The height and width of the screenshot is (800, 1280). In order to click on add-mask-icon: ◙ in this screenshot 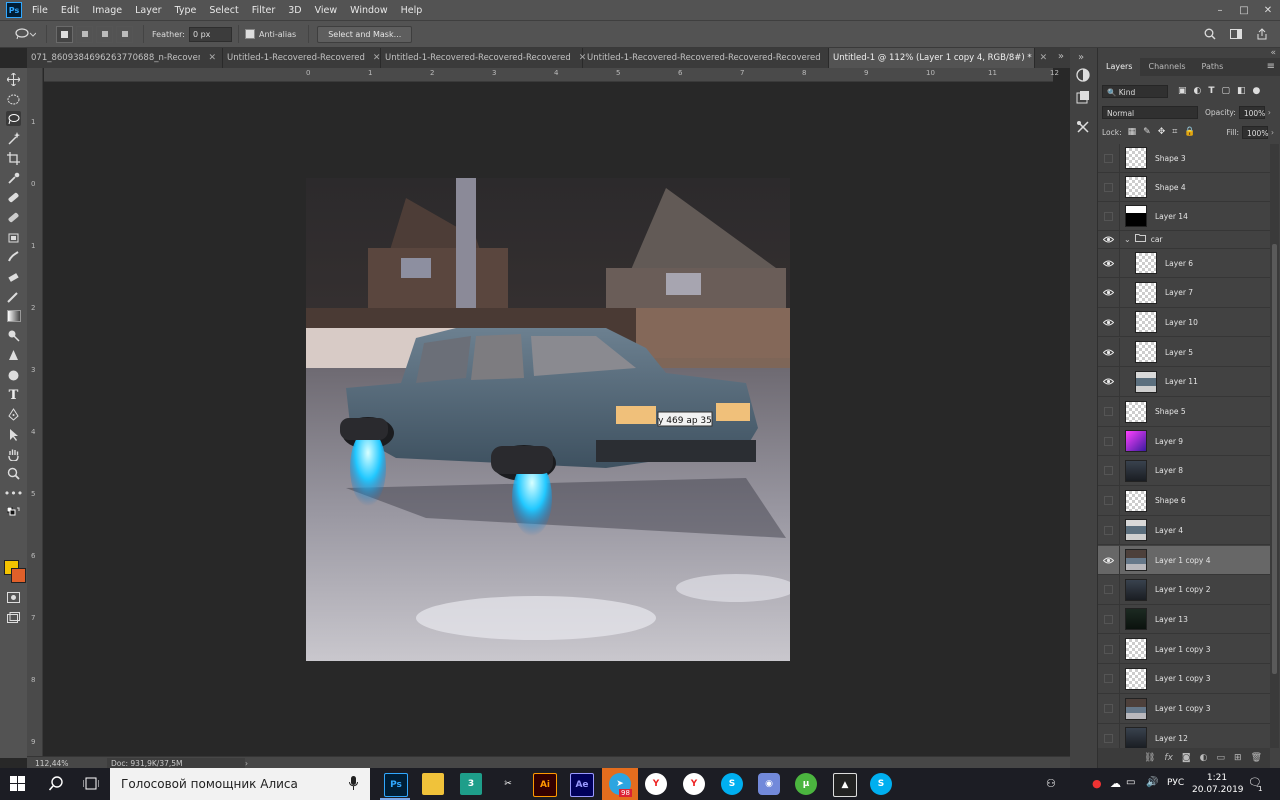, I will do `click(1186, 758)`.